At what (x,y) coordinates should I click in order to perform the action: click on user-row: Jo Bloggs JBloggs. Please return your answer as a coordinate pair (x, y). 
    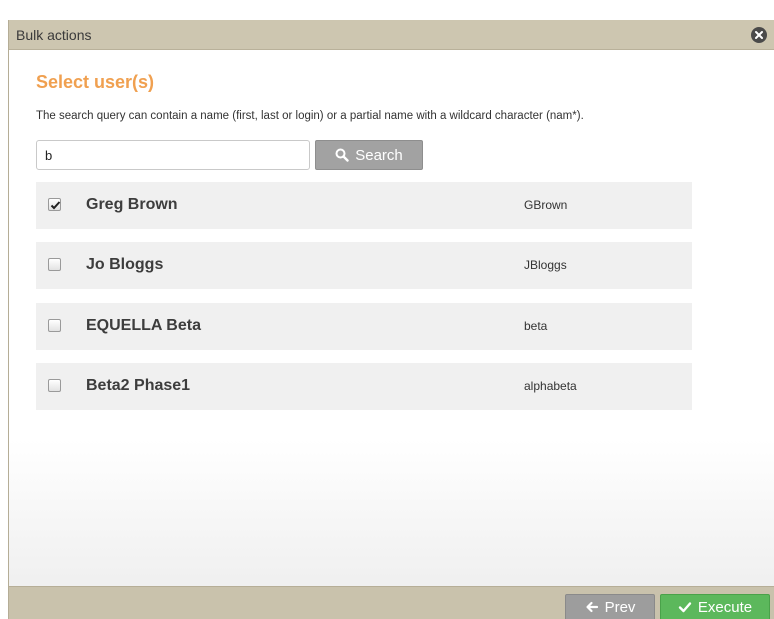
    Looking at the image, I should click on (364, 265).